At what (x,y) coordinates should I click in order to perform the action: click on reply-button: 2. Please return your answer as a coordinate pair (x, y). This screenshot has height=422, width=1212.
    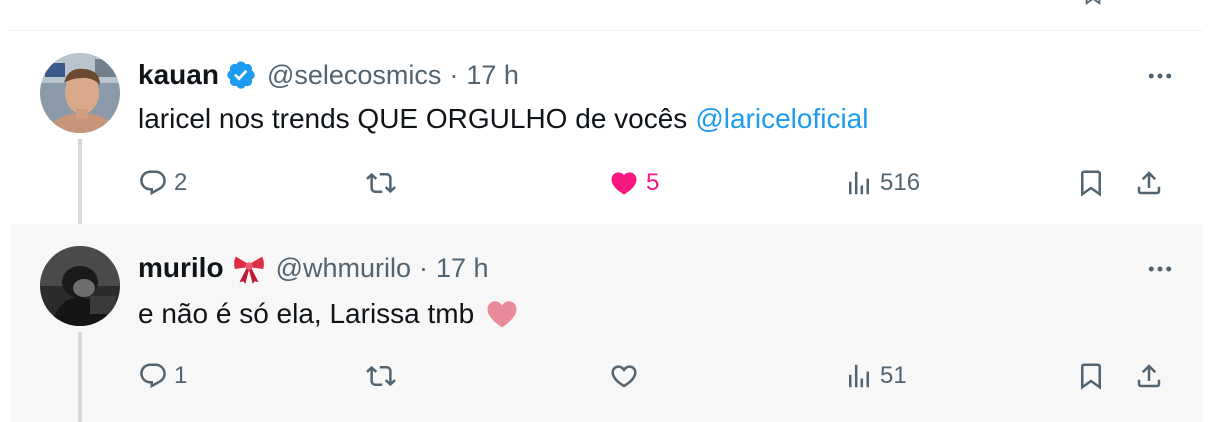
    Looking at the image, I should click on (162, 183).